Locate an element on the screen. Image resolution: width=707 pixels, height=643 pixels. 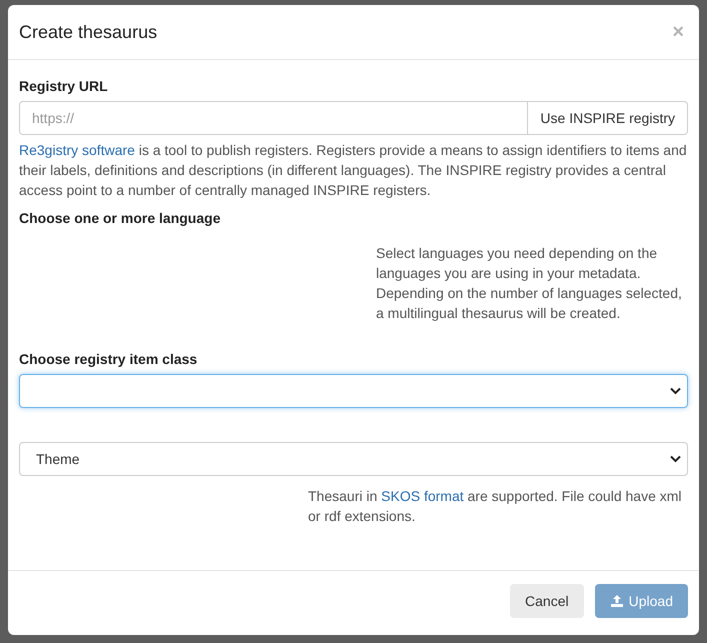
use-inspire-registry-button: Use INSPIRE registry is located at coordinates (608, 118).